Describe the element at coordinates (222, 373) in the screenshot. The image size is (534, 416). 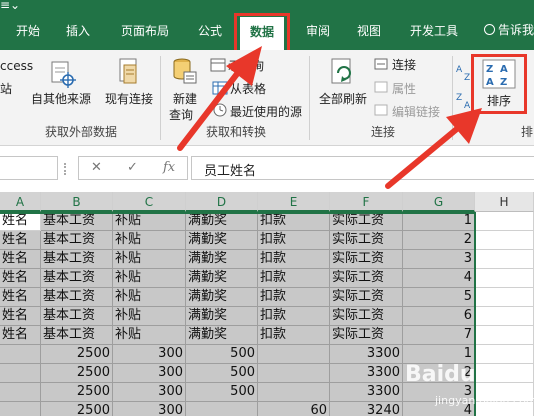
I see `cell-d-9: 500` at that location.